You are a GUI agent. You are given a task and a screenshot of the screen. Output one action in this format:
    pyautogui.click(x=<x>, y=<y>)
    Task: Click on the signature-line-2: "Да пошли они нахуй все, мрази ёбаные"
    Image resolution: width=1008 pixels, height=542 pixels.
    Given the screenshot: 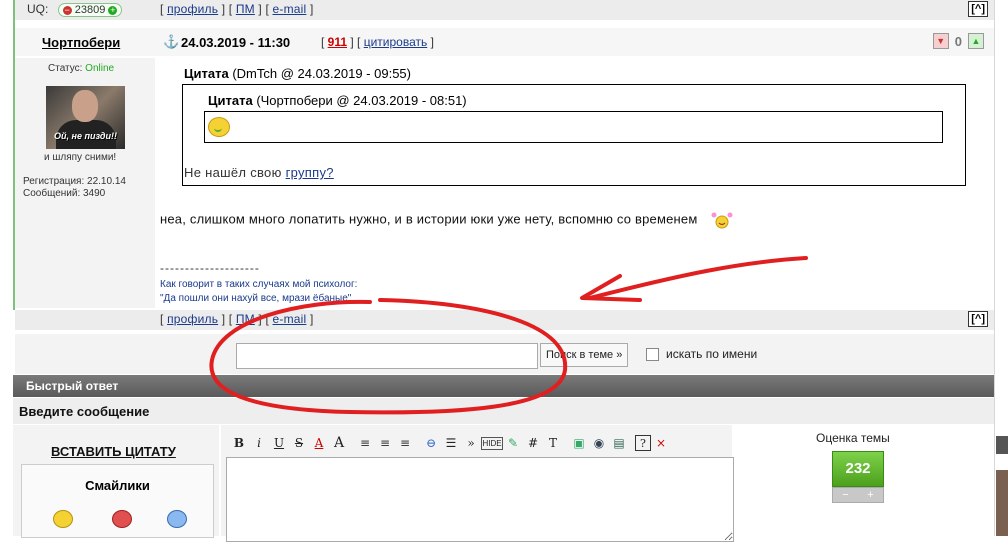 What is the action you would take?
    pyautogui.click(x=256, y=298)
    